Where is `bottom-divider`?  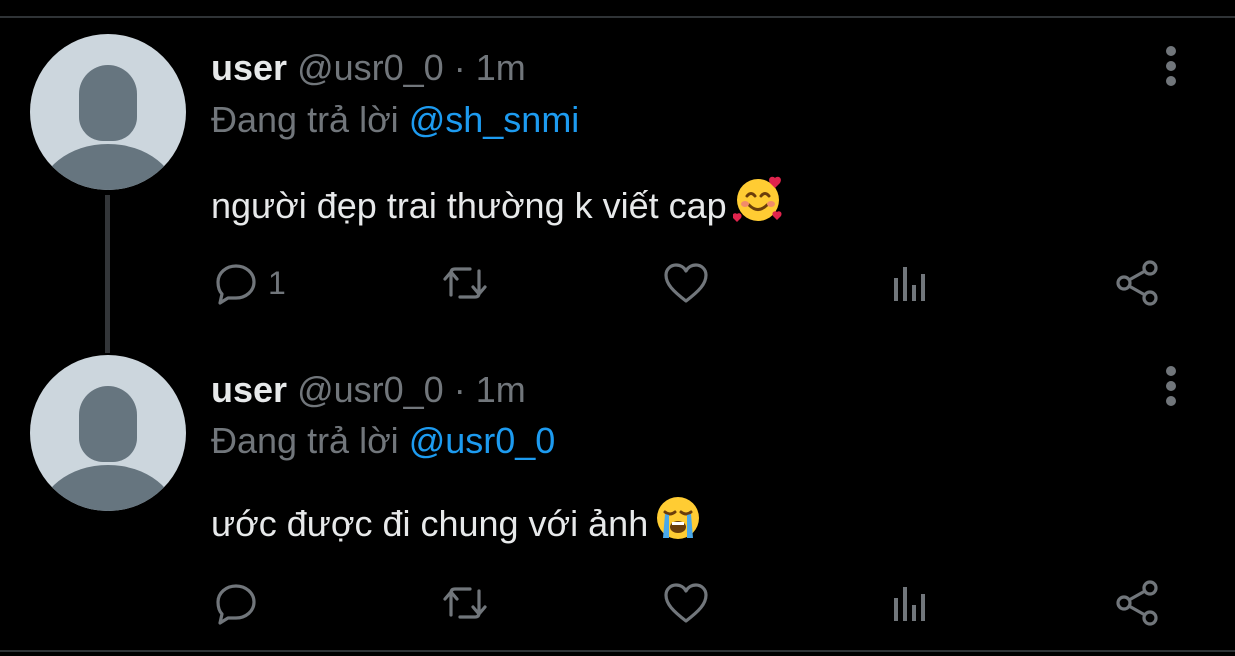 bottom-divider is located at coordinates (617, 651).